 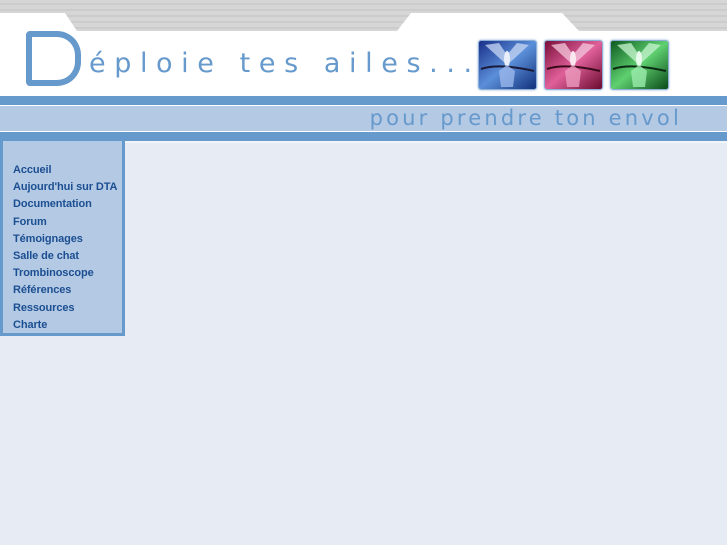 I want to click on sidebar-item-documentation: Documentation, so click(x=65, y=202).